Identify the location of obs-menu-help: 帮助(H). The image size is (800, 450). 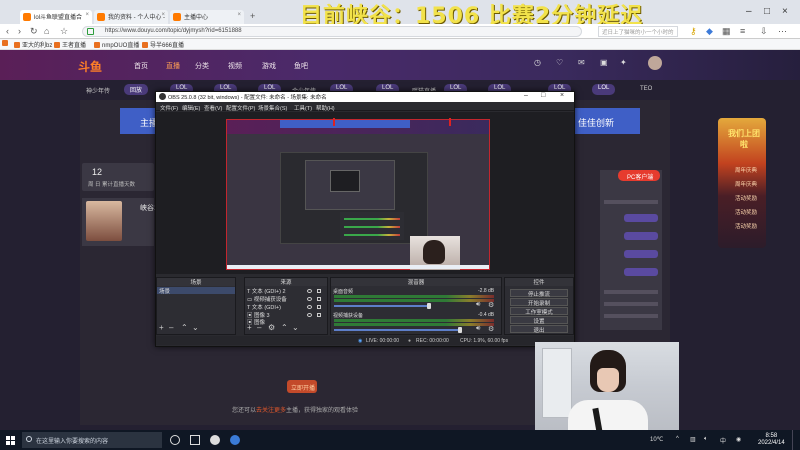
(325, 108).